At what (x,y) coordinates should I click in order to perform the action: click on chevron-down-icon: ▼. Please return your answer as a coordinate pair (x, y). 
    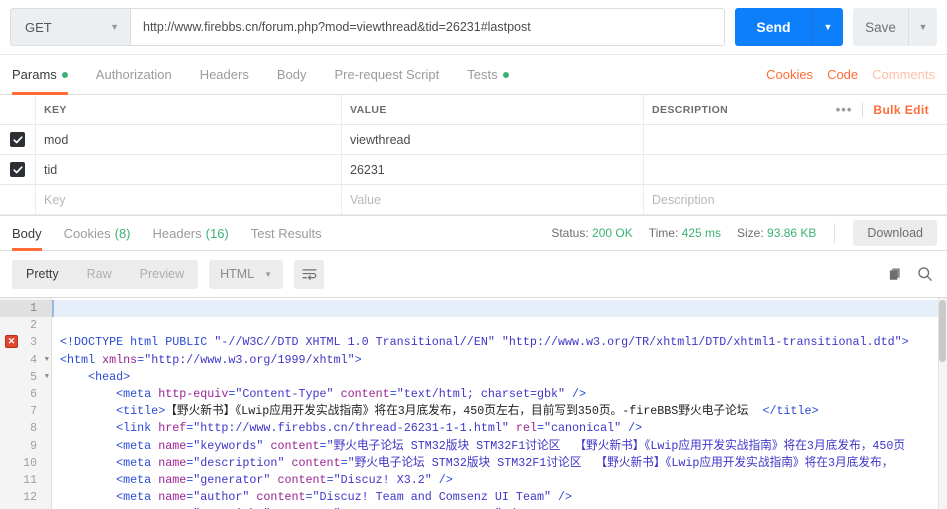
    Looking at the image, I should click on (268, 274).